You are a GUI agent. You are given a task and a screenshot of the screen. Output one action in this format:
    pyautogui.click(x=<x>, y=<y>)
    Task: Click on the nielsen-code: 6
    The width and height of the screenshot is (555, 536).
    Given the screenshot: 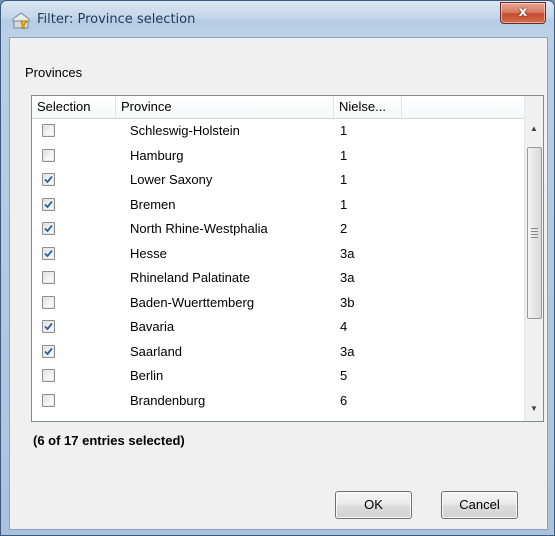 What is the action you would take?
    pyautogui.click(x=344, y=400)
    